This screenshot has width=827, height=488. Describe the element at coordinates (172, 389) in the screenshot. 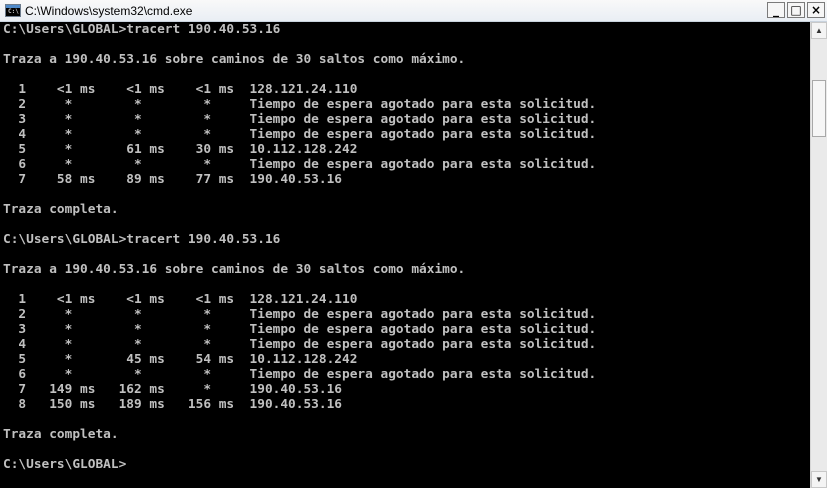

I see `console-line: 7 149 ms 162 ms * 190.40.53.16` at that location.